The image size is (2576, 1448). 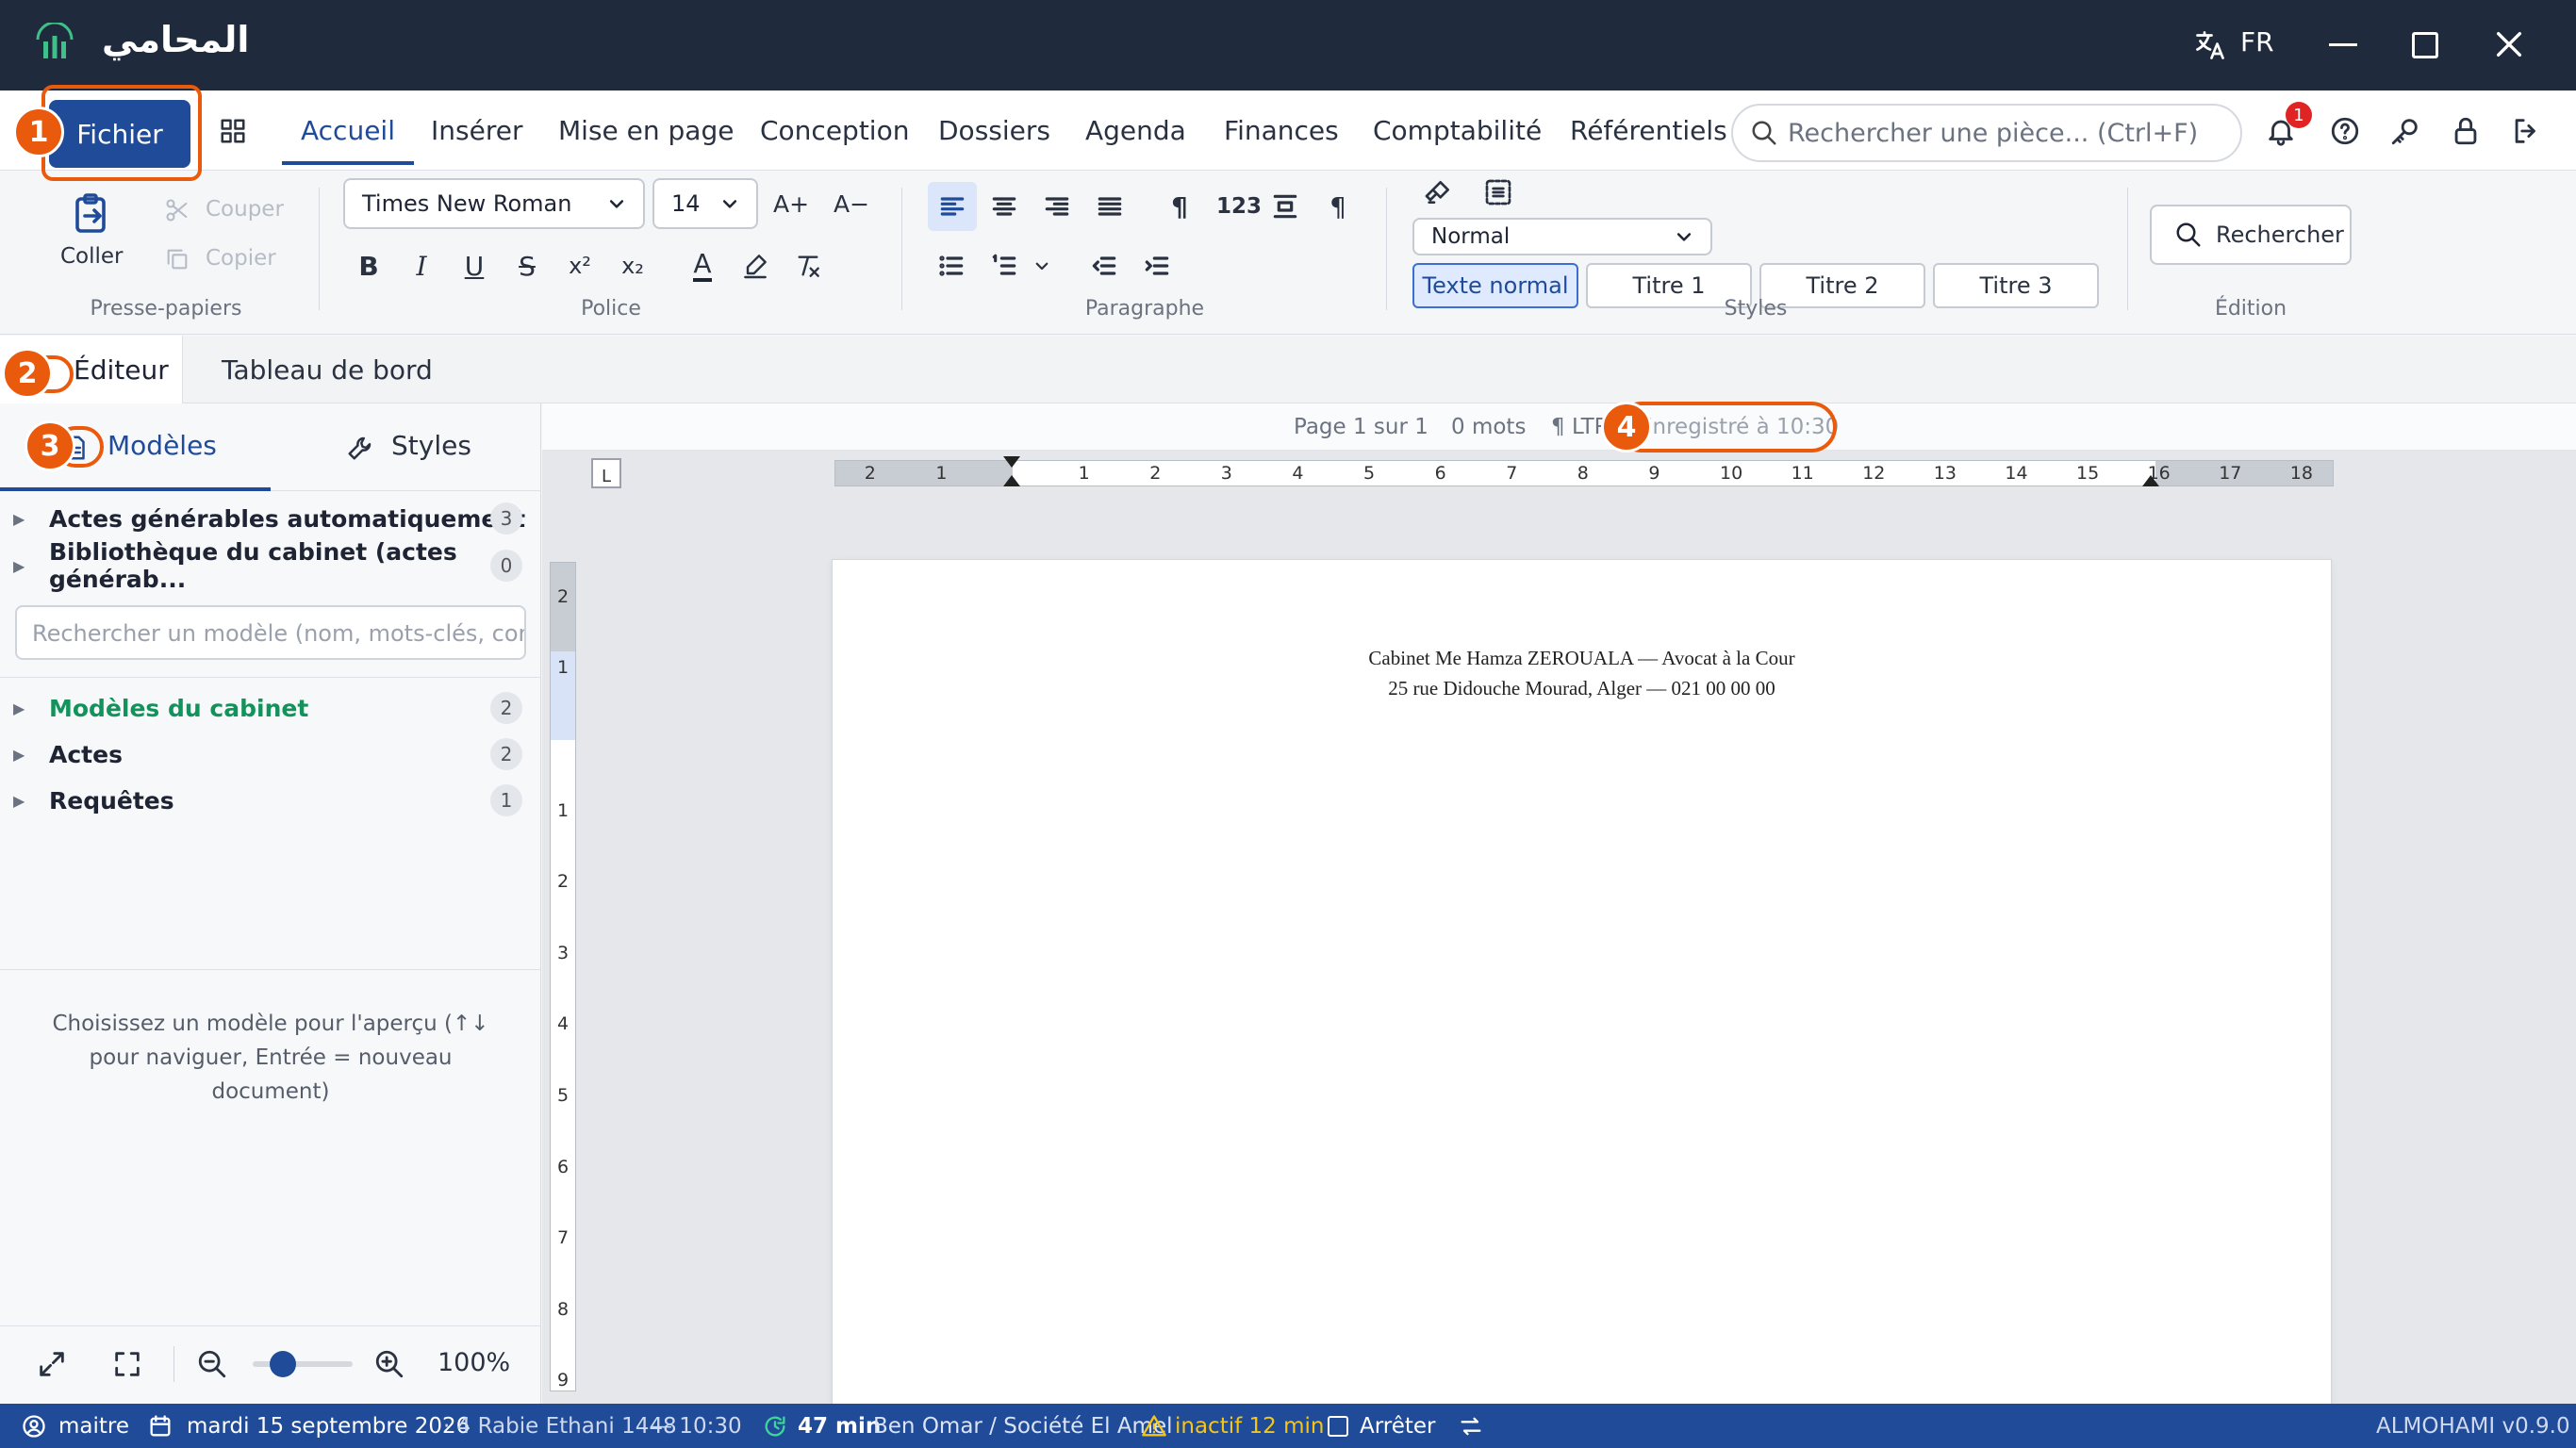 What do you see at coordinates (303, 1364) in the screenshot?
I see `zoom-slider` at bounding box center [303, 1364].